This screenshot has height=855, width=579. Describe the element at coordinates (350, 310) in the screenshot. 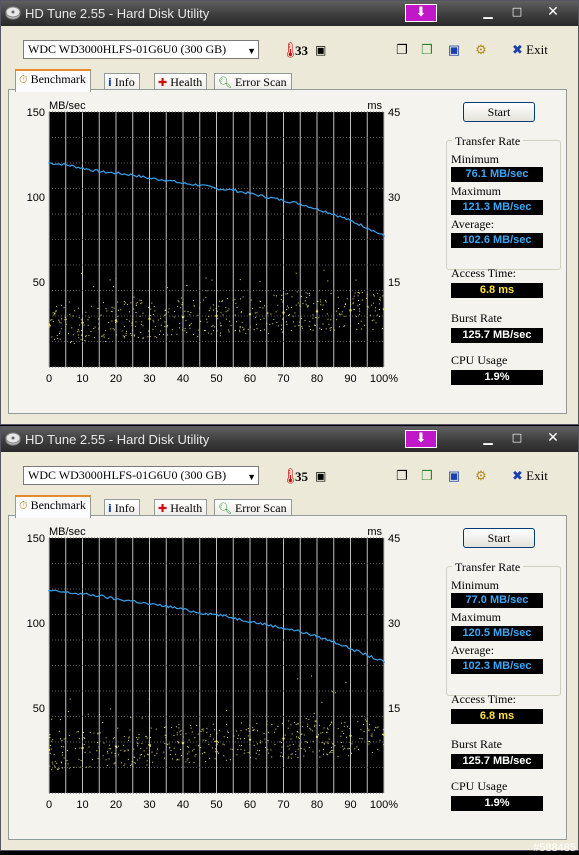

I see `access-time-point` at that location.